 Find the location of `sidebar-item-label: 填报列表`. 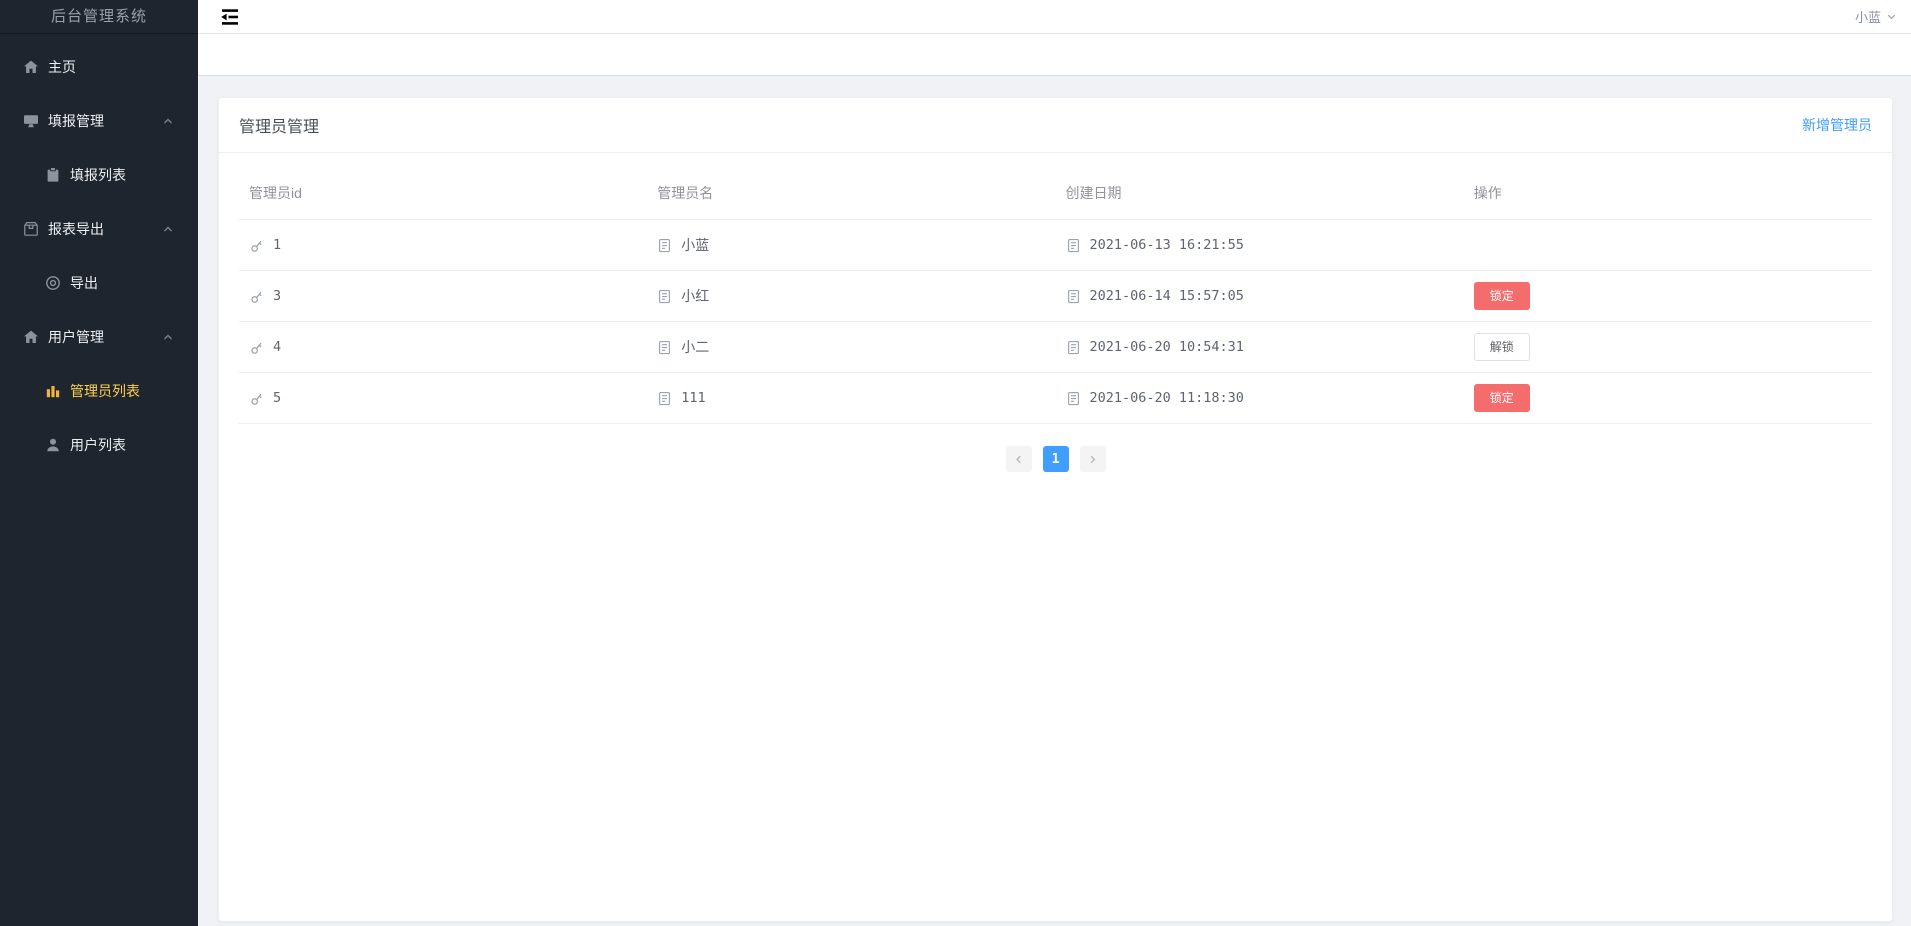

sidebar-item-label: 填报列表 is located at coordinates (98, 175).